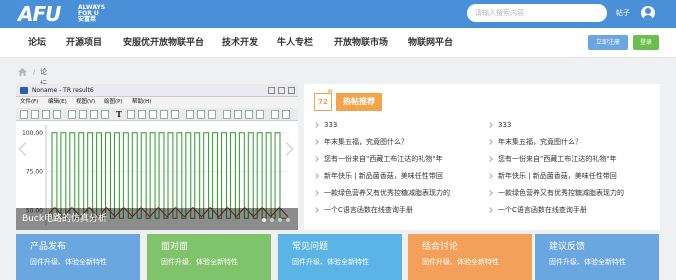 Image resolution: width=676 pixels, height=280 pixels. Describe the element at coordinates (87, 19) in the screenshot. I see `logo-tagline-cn: 安富莱` at that location.